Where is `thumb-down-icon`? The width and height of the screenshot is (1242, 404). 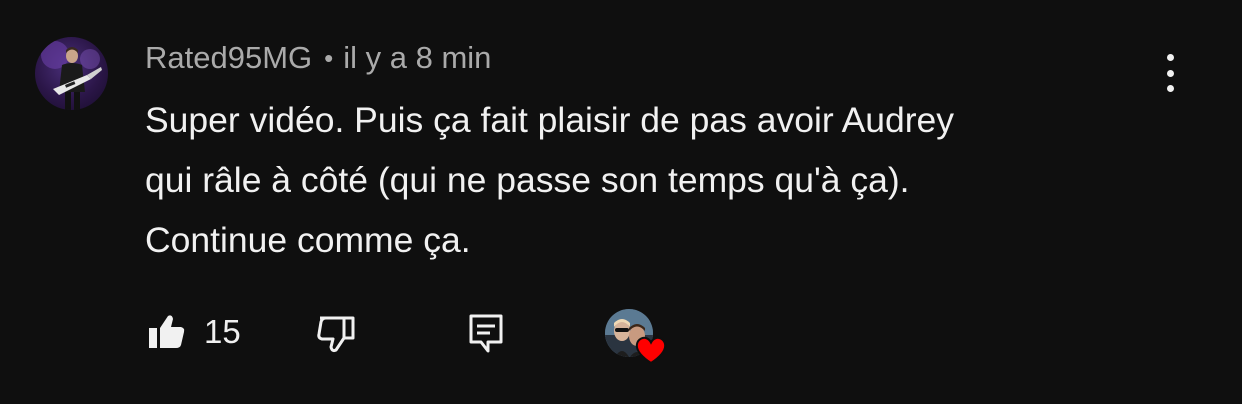
thumb-down-icon is located at coordinates (336, 334).